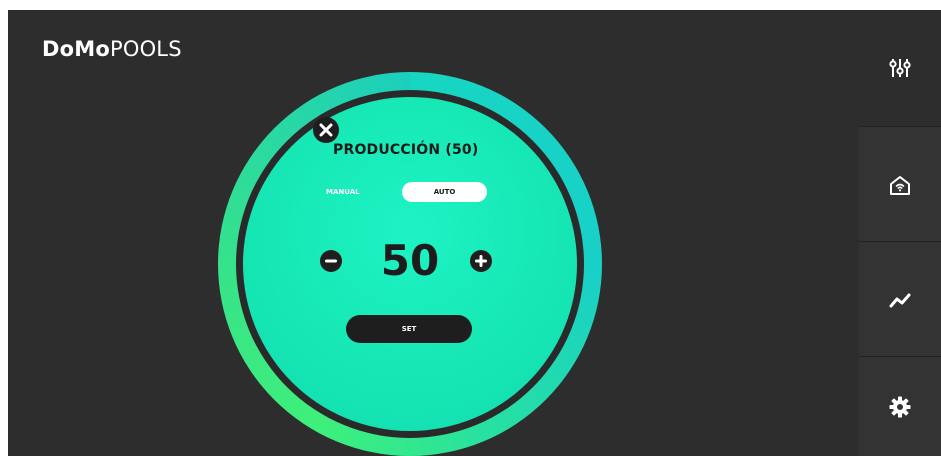 The height and width of the screenshot is (456, 941). I want to click on nav-item-home, so click(900, 184).